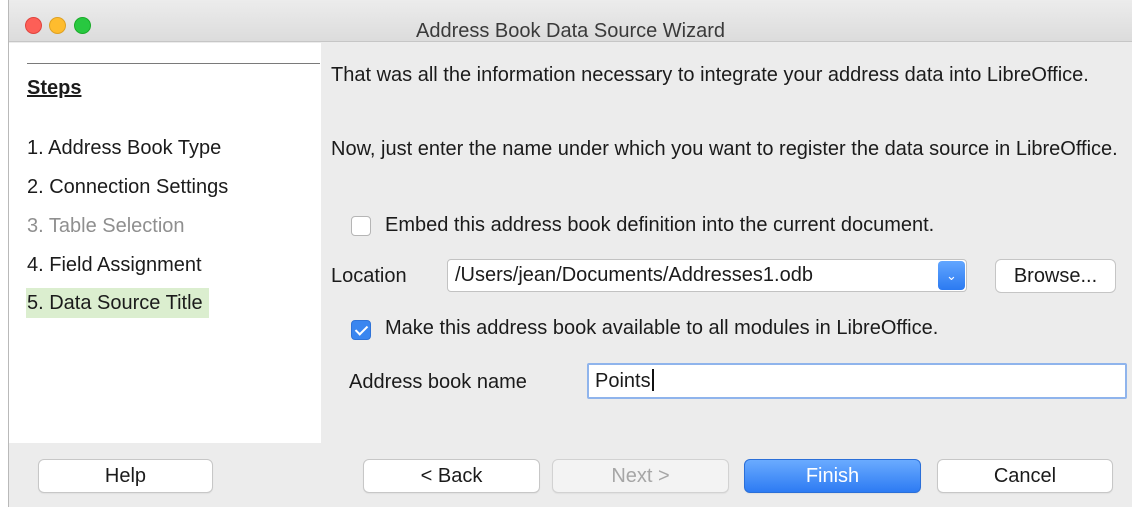 This screenshot has height=507, width=1132. I want to click on location-label: Location, so click(369, 276).